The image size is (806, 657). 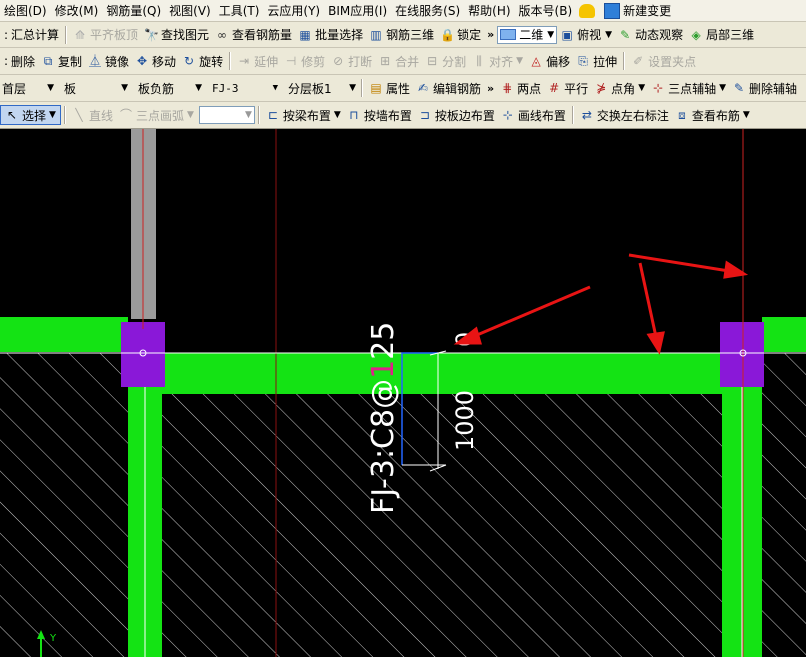 I want to click on properties-label: 属性, so click(x=398, y=88).